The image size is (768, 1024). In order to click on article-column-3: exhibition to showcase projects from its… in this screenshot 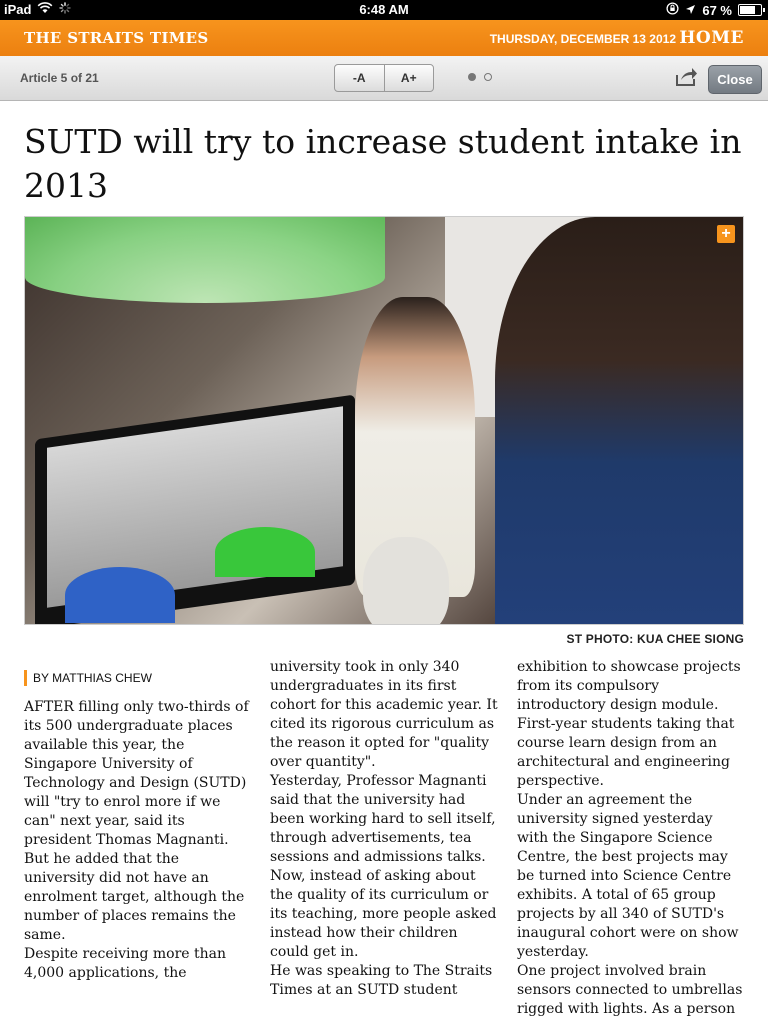, I will do `click(632, 838)`.